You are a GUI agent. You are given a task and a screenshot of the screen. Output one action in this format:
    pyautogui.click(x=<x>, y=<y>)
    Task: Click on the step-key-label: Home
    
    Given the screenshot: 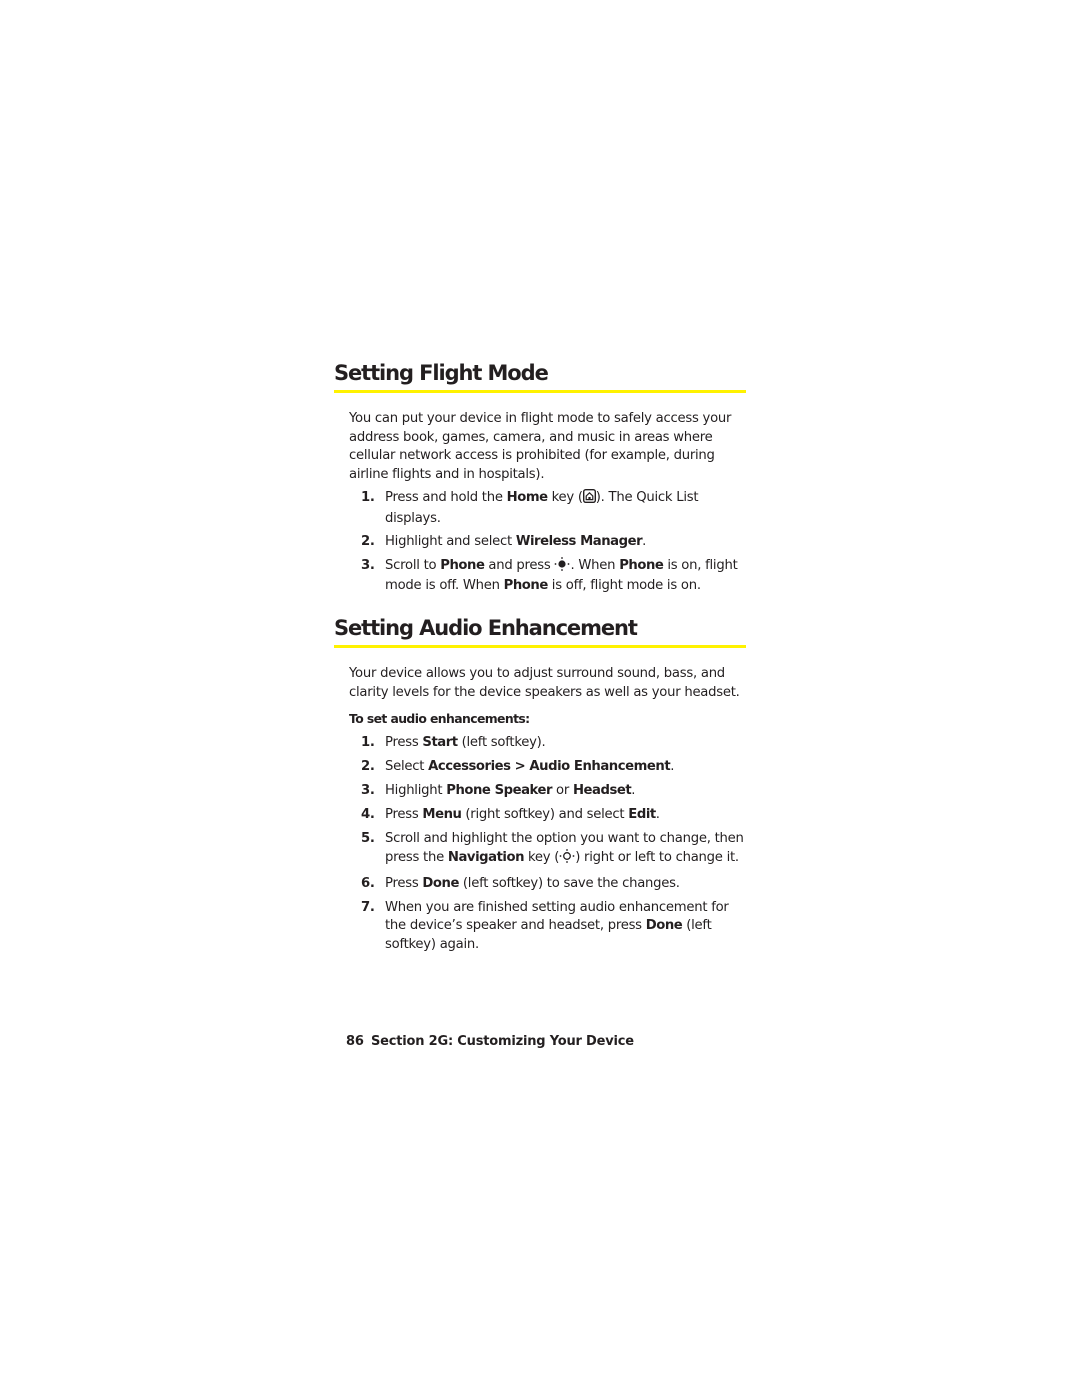 What is the action you would take?
    pyautogui.click(x=527, y=497)
    